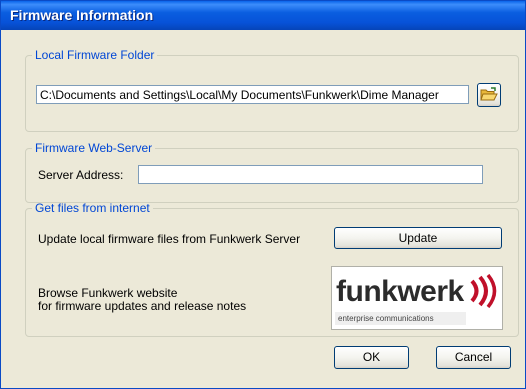  Describe the element at coordinates (473, 357) in the screenshot. I see `cancel-button: Cancel` at that location.